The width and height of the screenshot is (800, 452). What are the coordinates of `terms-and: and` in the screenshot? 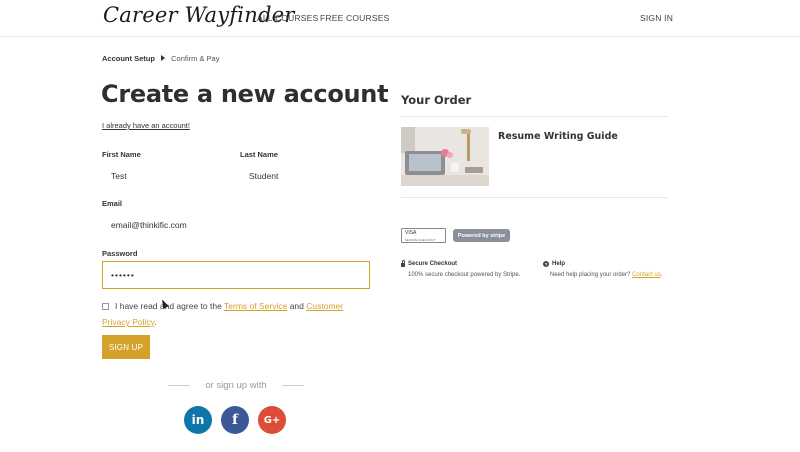 It's located at (296, 306).